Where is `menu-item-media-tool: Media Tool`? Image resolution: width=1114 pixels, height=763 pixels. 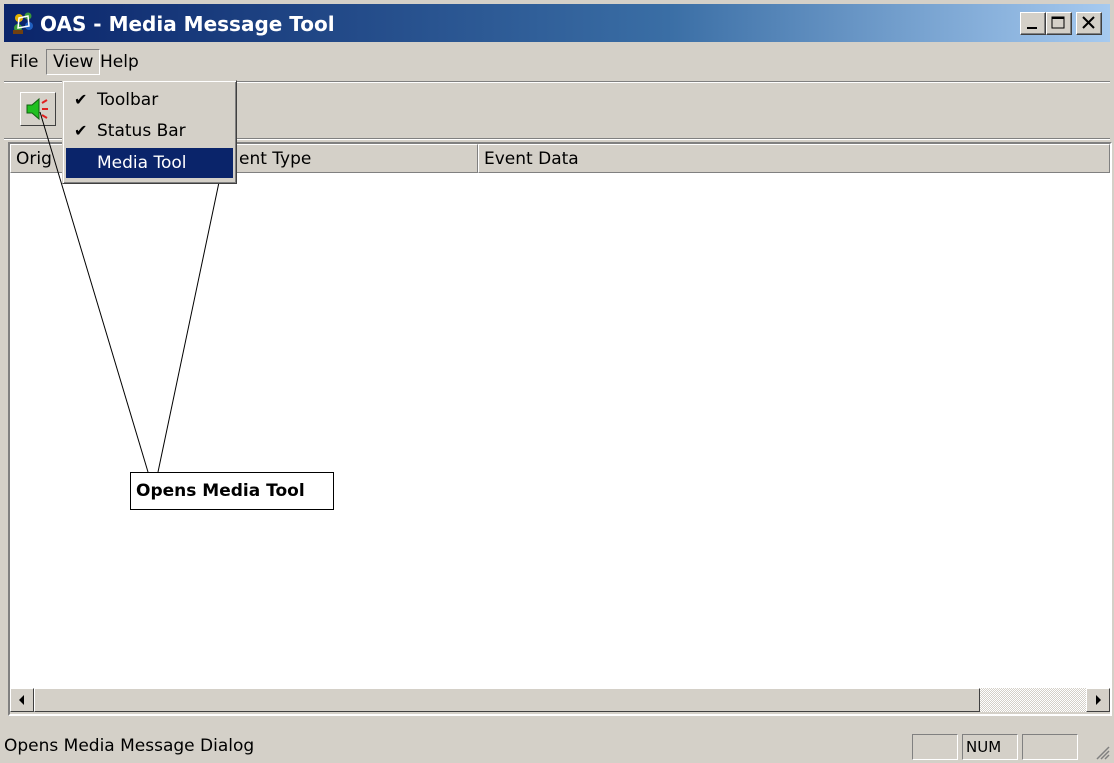
menu-item-media-tool: Media Tool is located at coordinates (149, 163).